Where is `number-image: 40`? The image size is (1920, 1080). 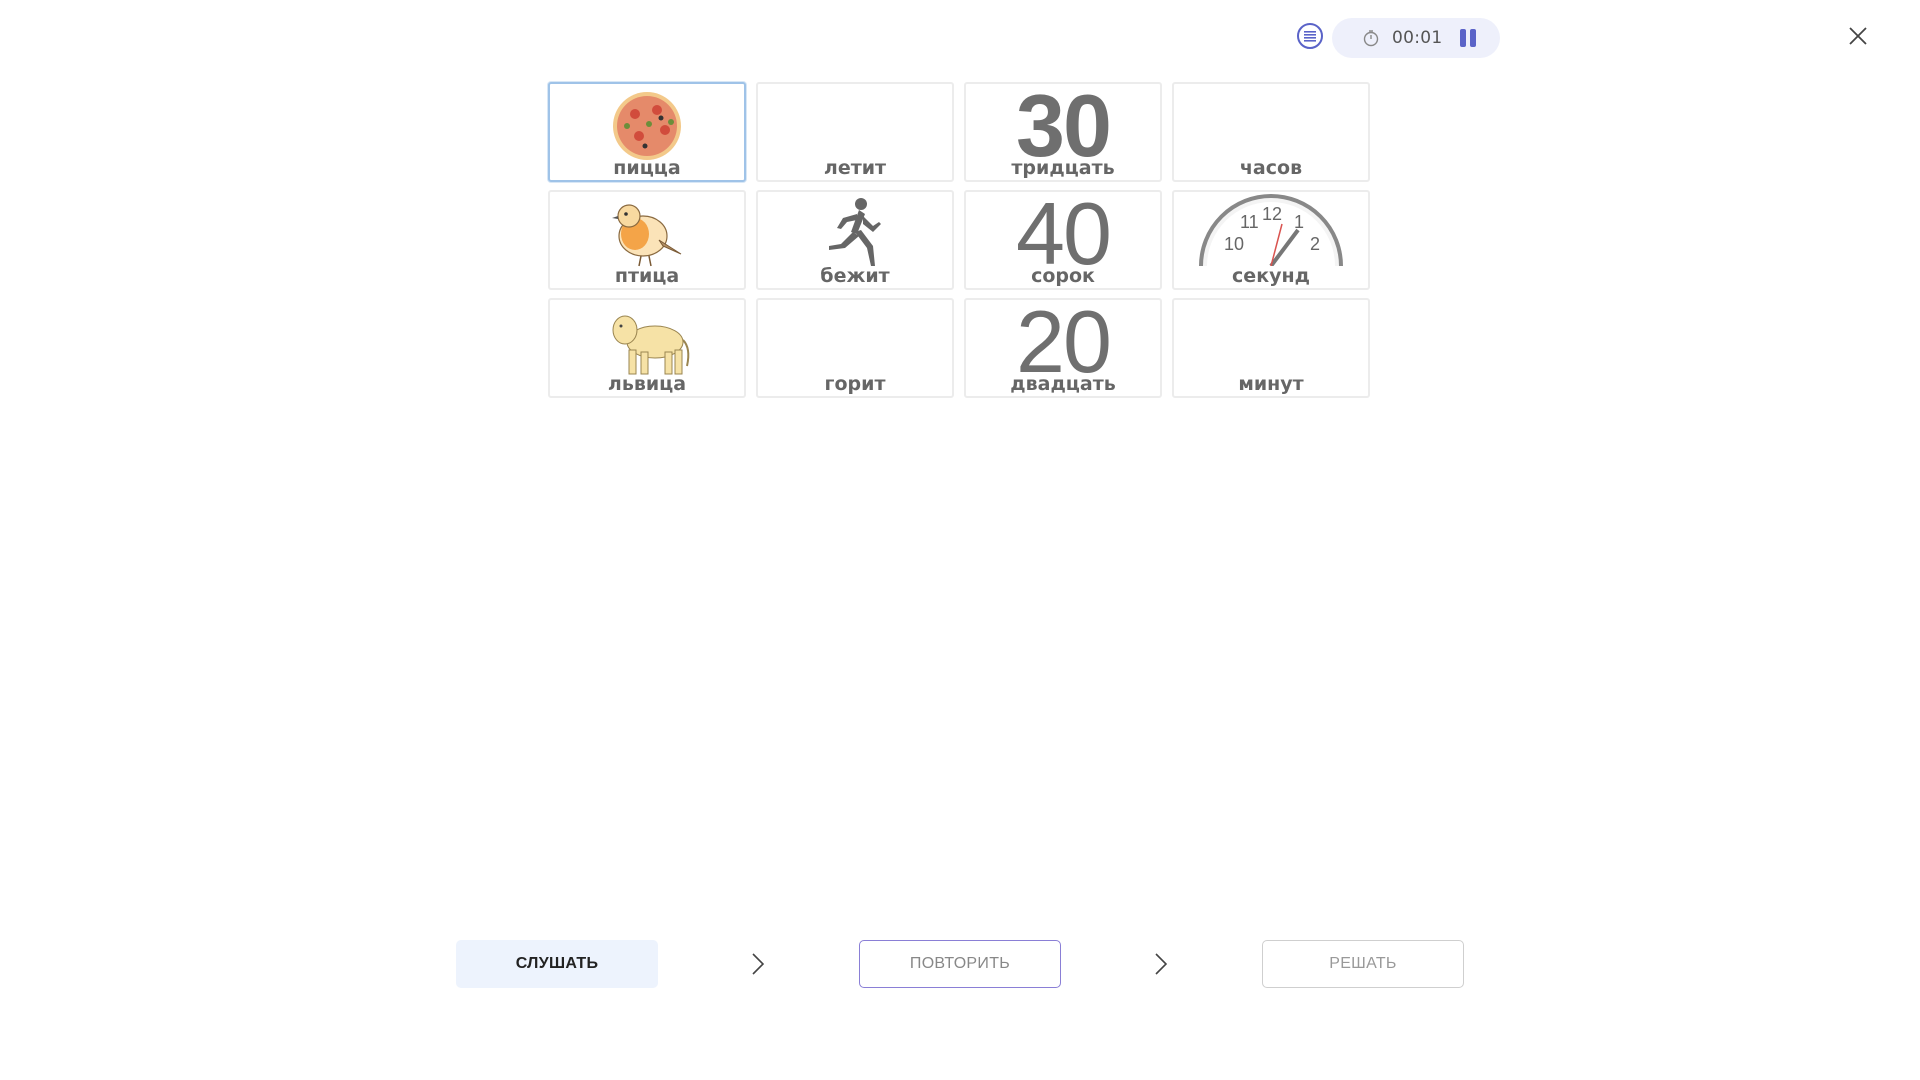 number-image: 40 is located at coordinates (1063, 230).